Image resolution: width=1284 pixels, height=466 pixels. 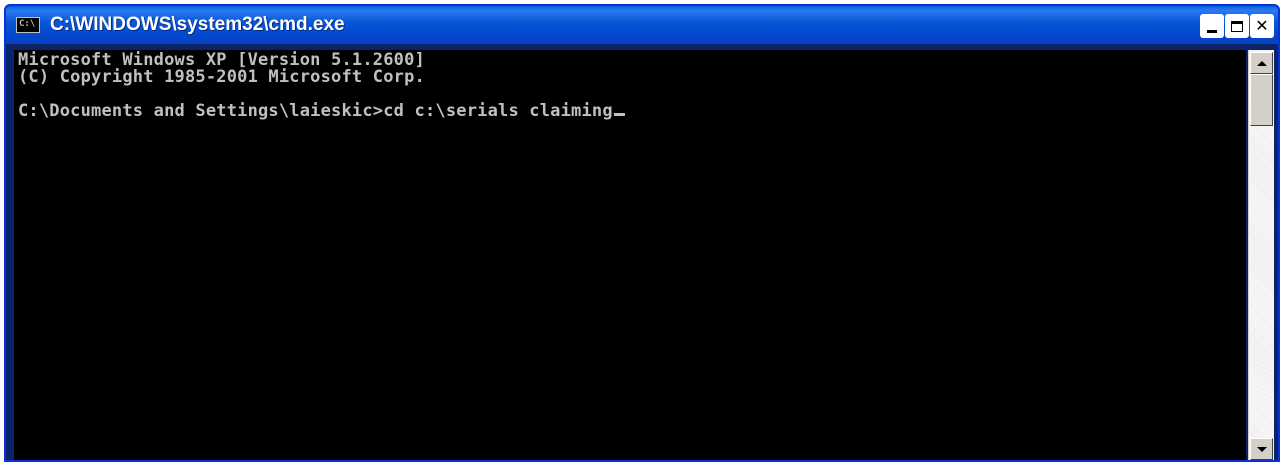 I want to click on maximize-button, so click(x=1237, y=26).